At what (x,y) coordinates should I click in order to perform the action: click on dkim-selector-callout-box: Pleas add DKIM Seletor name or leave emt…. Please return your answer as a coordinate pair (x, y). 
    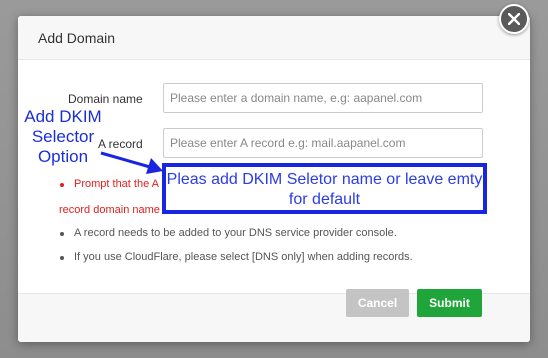
    Looking at the image, I should click on (324, 188).